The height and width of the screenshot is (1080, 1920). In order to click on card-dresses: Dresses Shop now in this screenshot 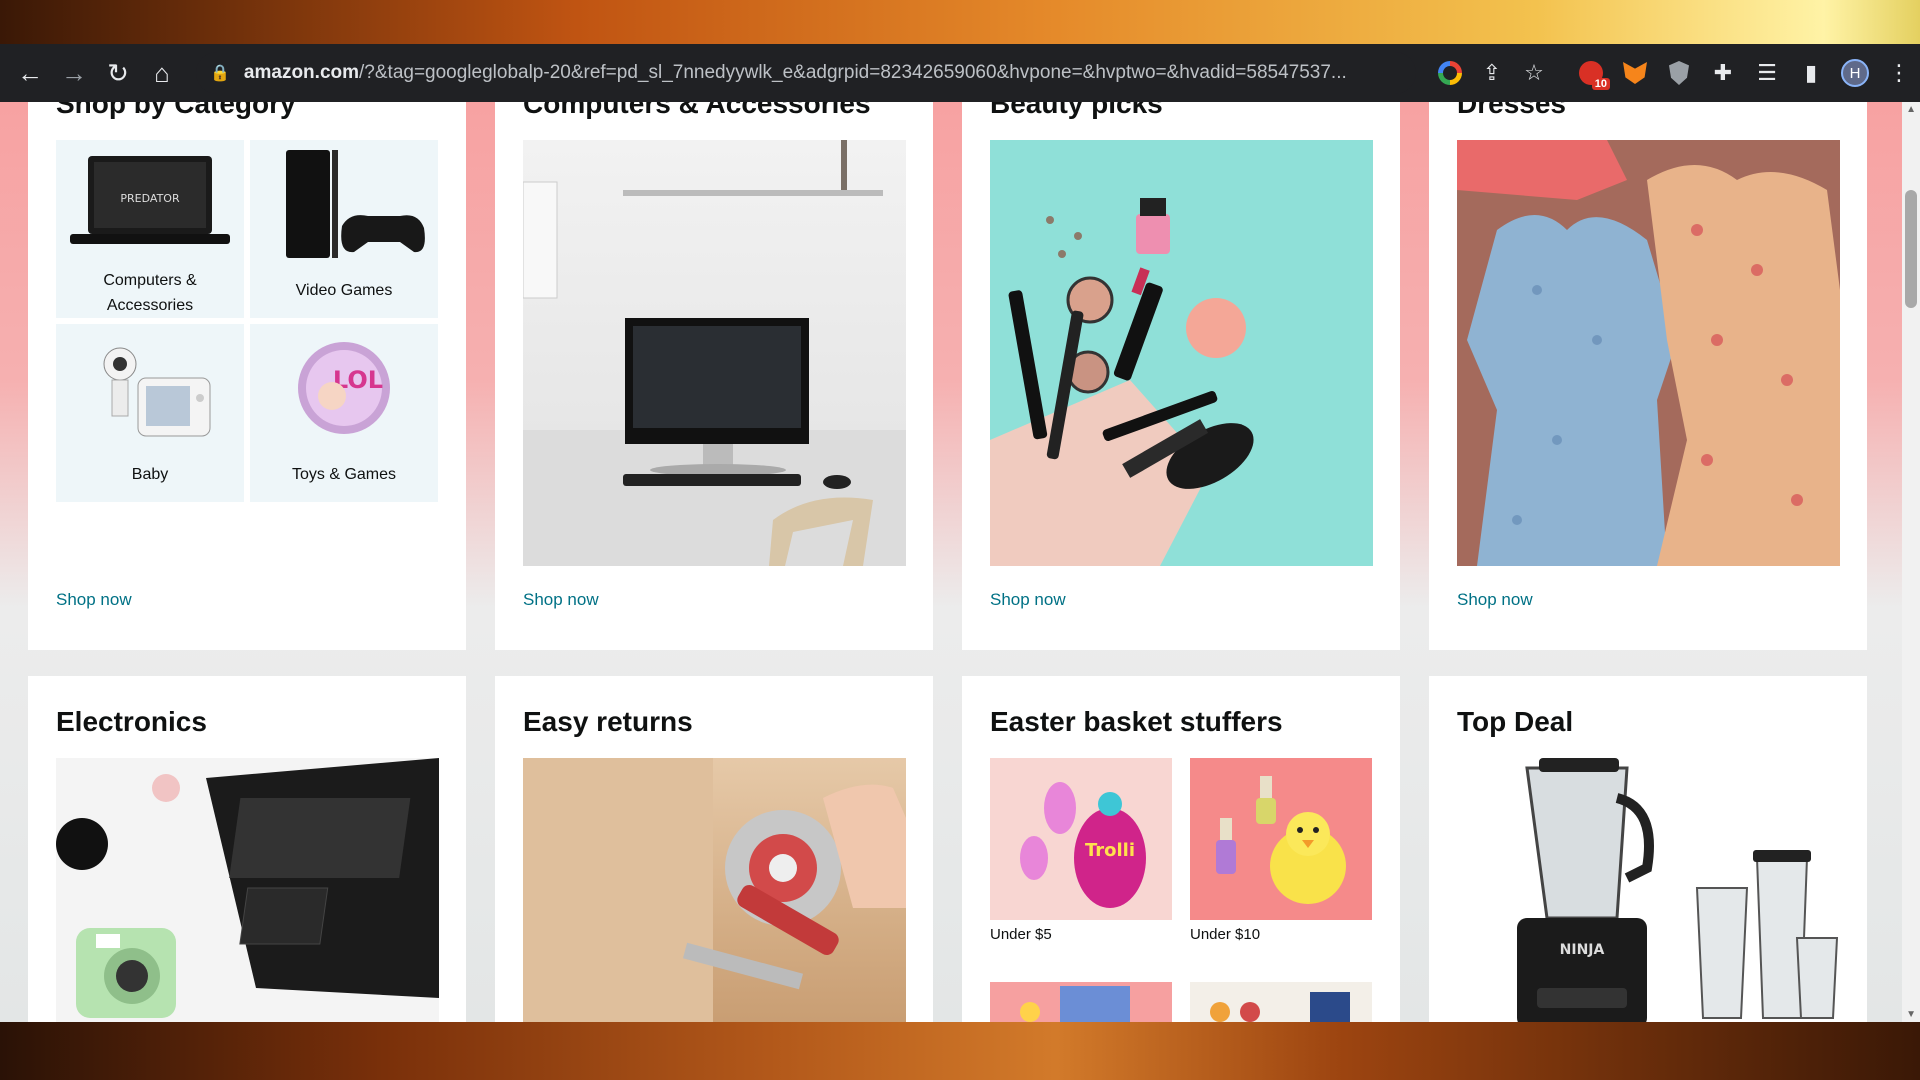, I will do `click(1648, 376)`.